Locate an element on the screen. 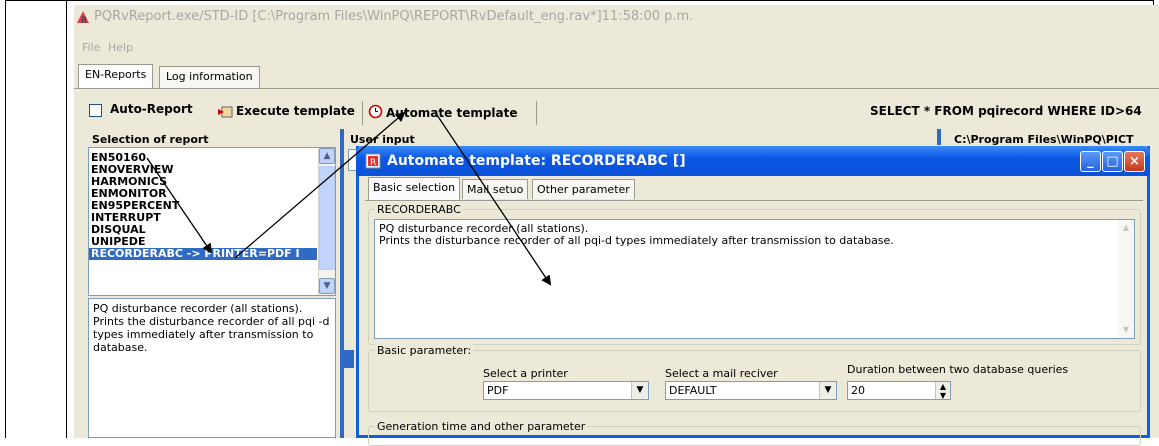 Image resolution: width=1159 pixels, height=446 pixels. arrow-to-automate is located at coordinates (320, 185).